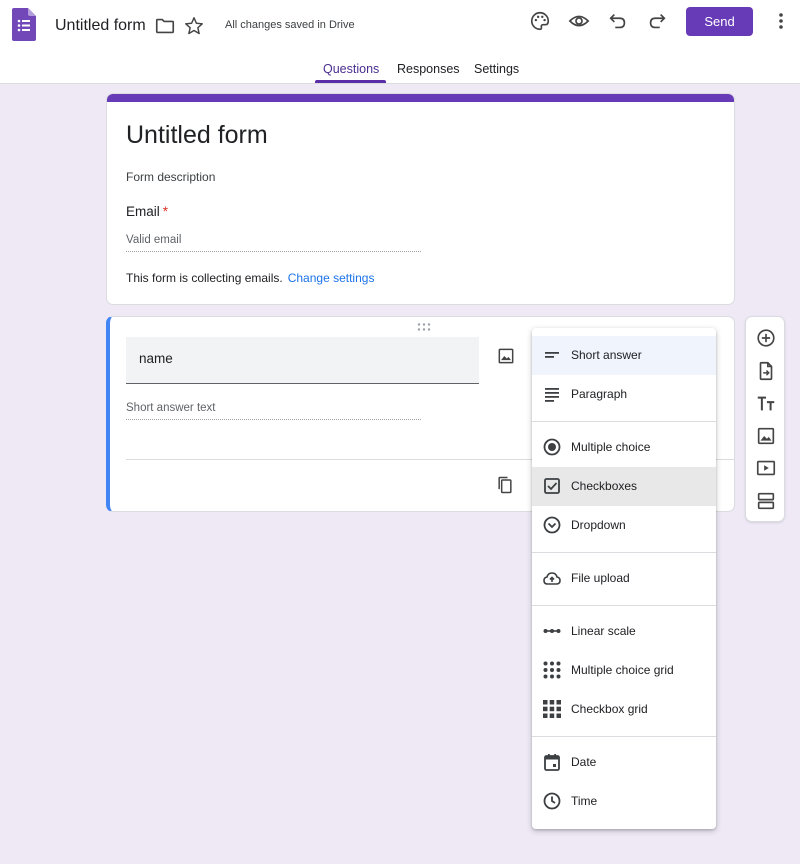 This screenshot has width=800, height=864. What do you see at coordinates (624, 801) in the screenshot?
I see `menu-item-time: Time` at bounding box center [624, 801].